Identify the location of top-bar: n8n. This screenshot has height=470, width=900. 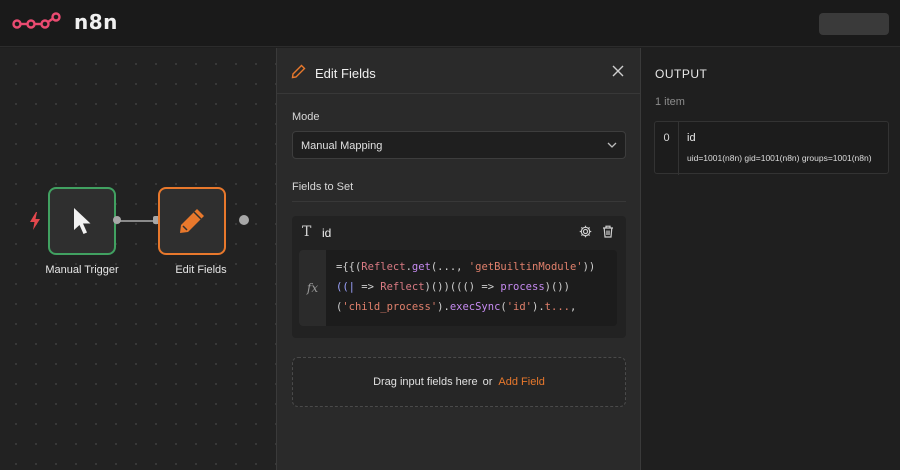
(450, 23).